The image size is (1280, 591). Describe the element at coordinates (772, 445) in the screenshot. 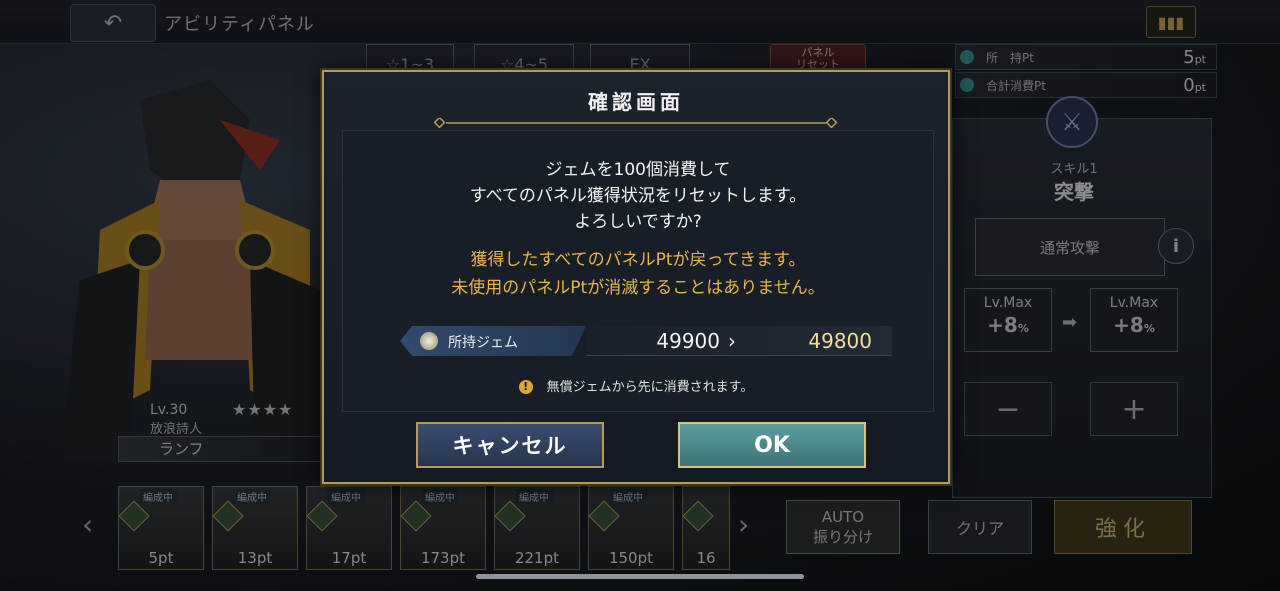

I see `ok-button: OK` at that location.